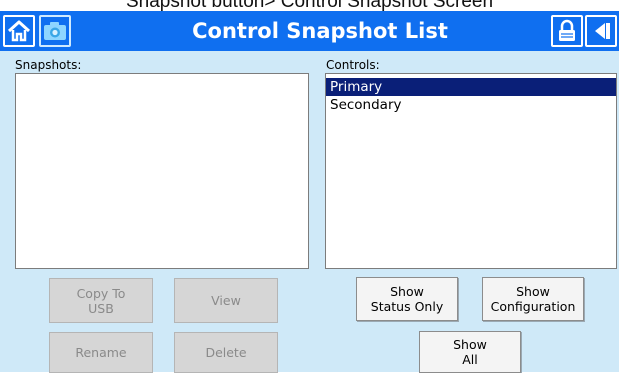  I want to click on snapshot-button, so click(55, 31).